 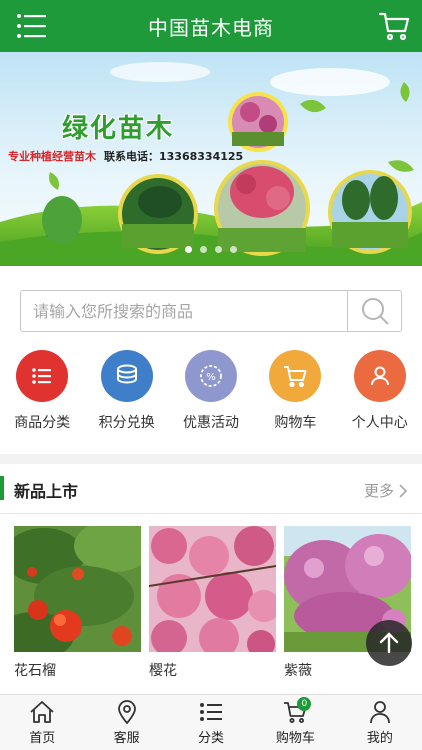 I want to click on tab-customer-service: 客服, so click(x=126, y=722).